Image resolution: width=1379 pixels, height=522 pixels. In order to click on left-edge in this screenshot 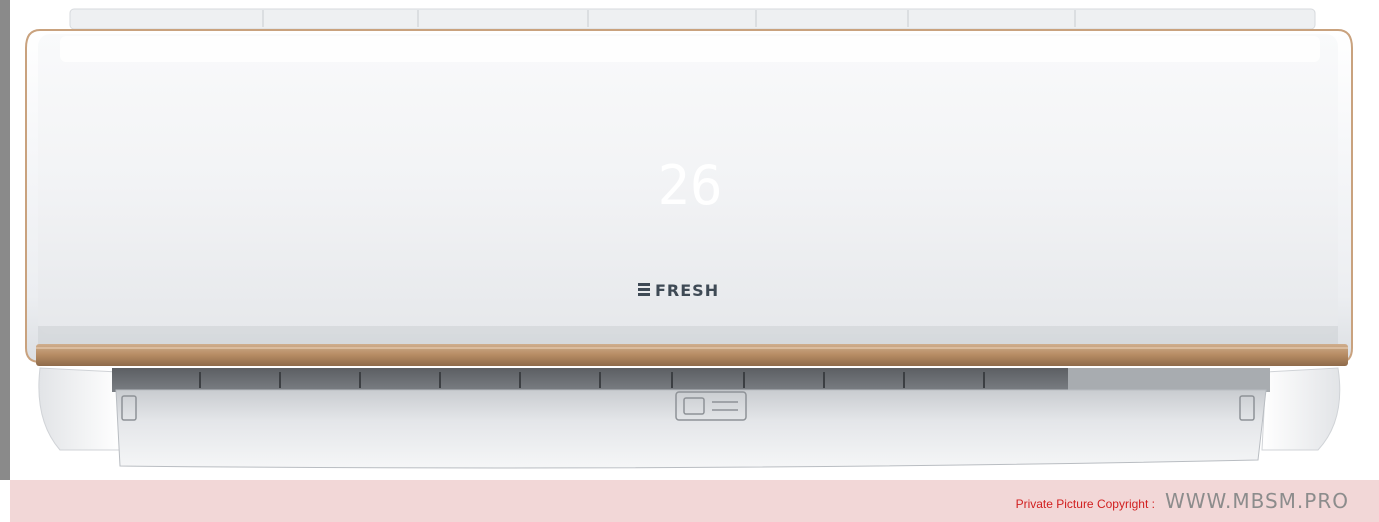, I will do `click(5, 240)`.